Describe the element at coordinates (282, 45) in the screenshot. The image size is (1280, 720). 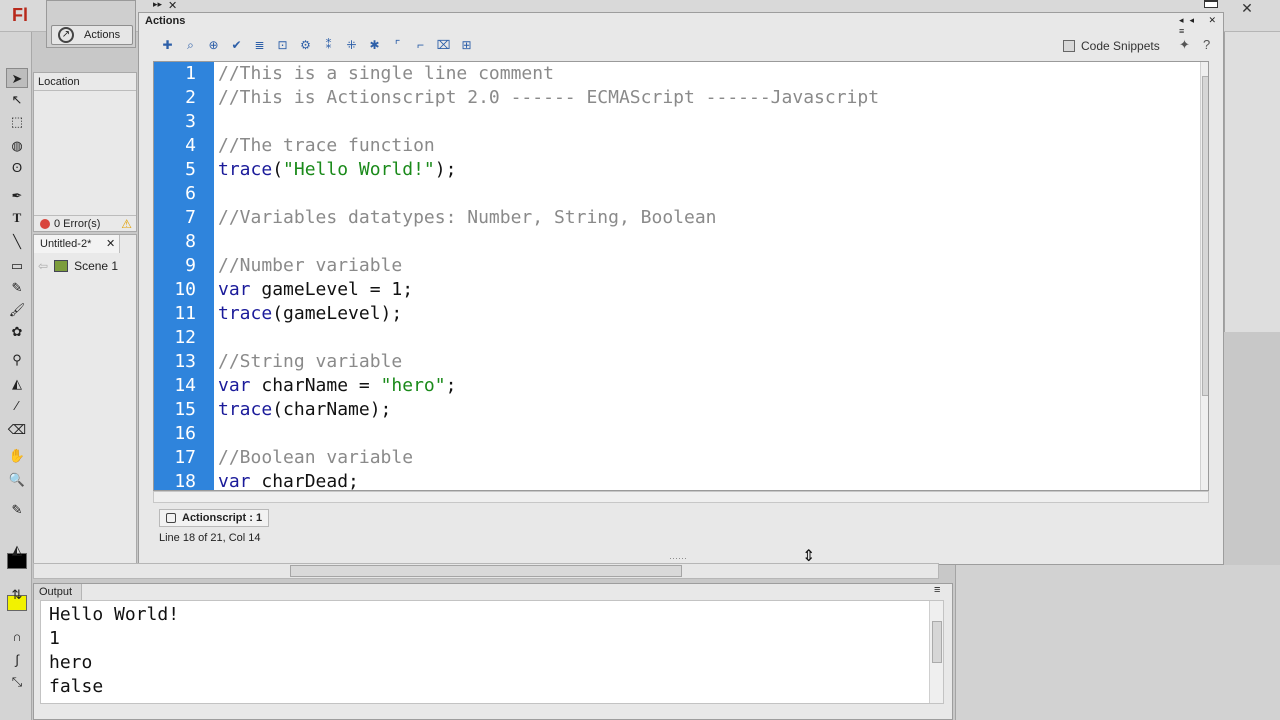
I see `code-hint-icon: ⊡` at that location.